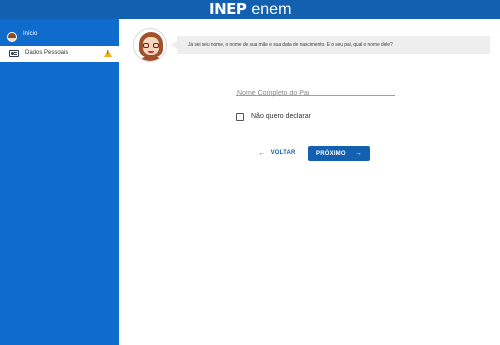  Describe the element at coordinates (228, 9) in the screenshot. I see `logo-inep: INEP` at that location.